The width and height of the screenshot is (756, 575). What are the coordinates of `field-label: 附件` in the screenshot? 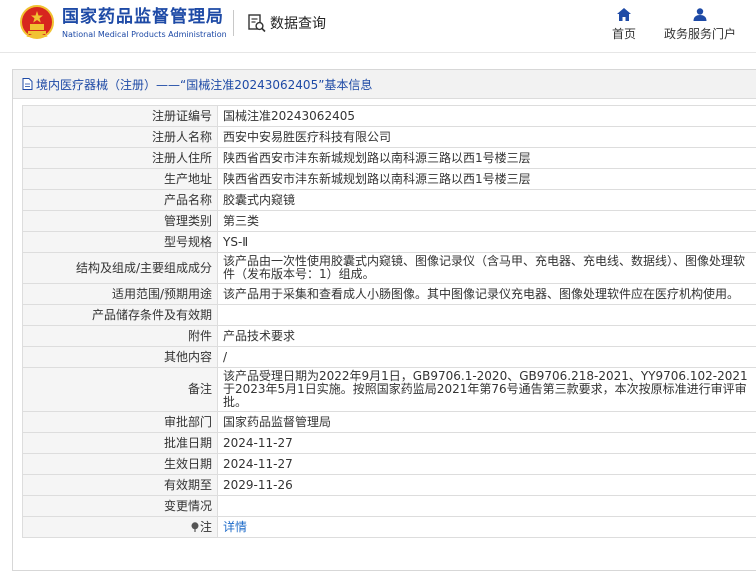 It's located at (120, 336).